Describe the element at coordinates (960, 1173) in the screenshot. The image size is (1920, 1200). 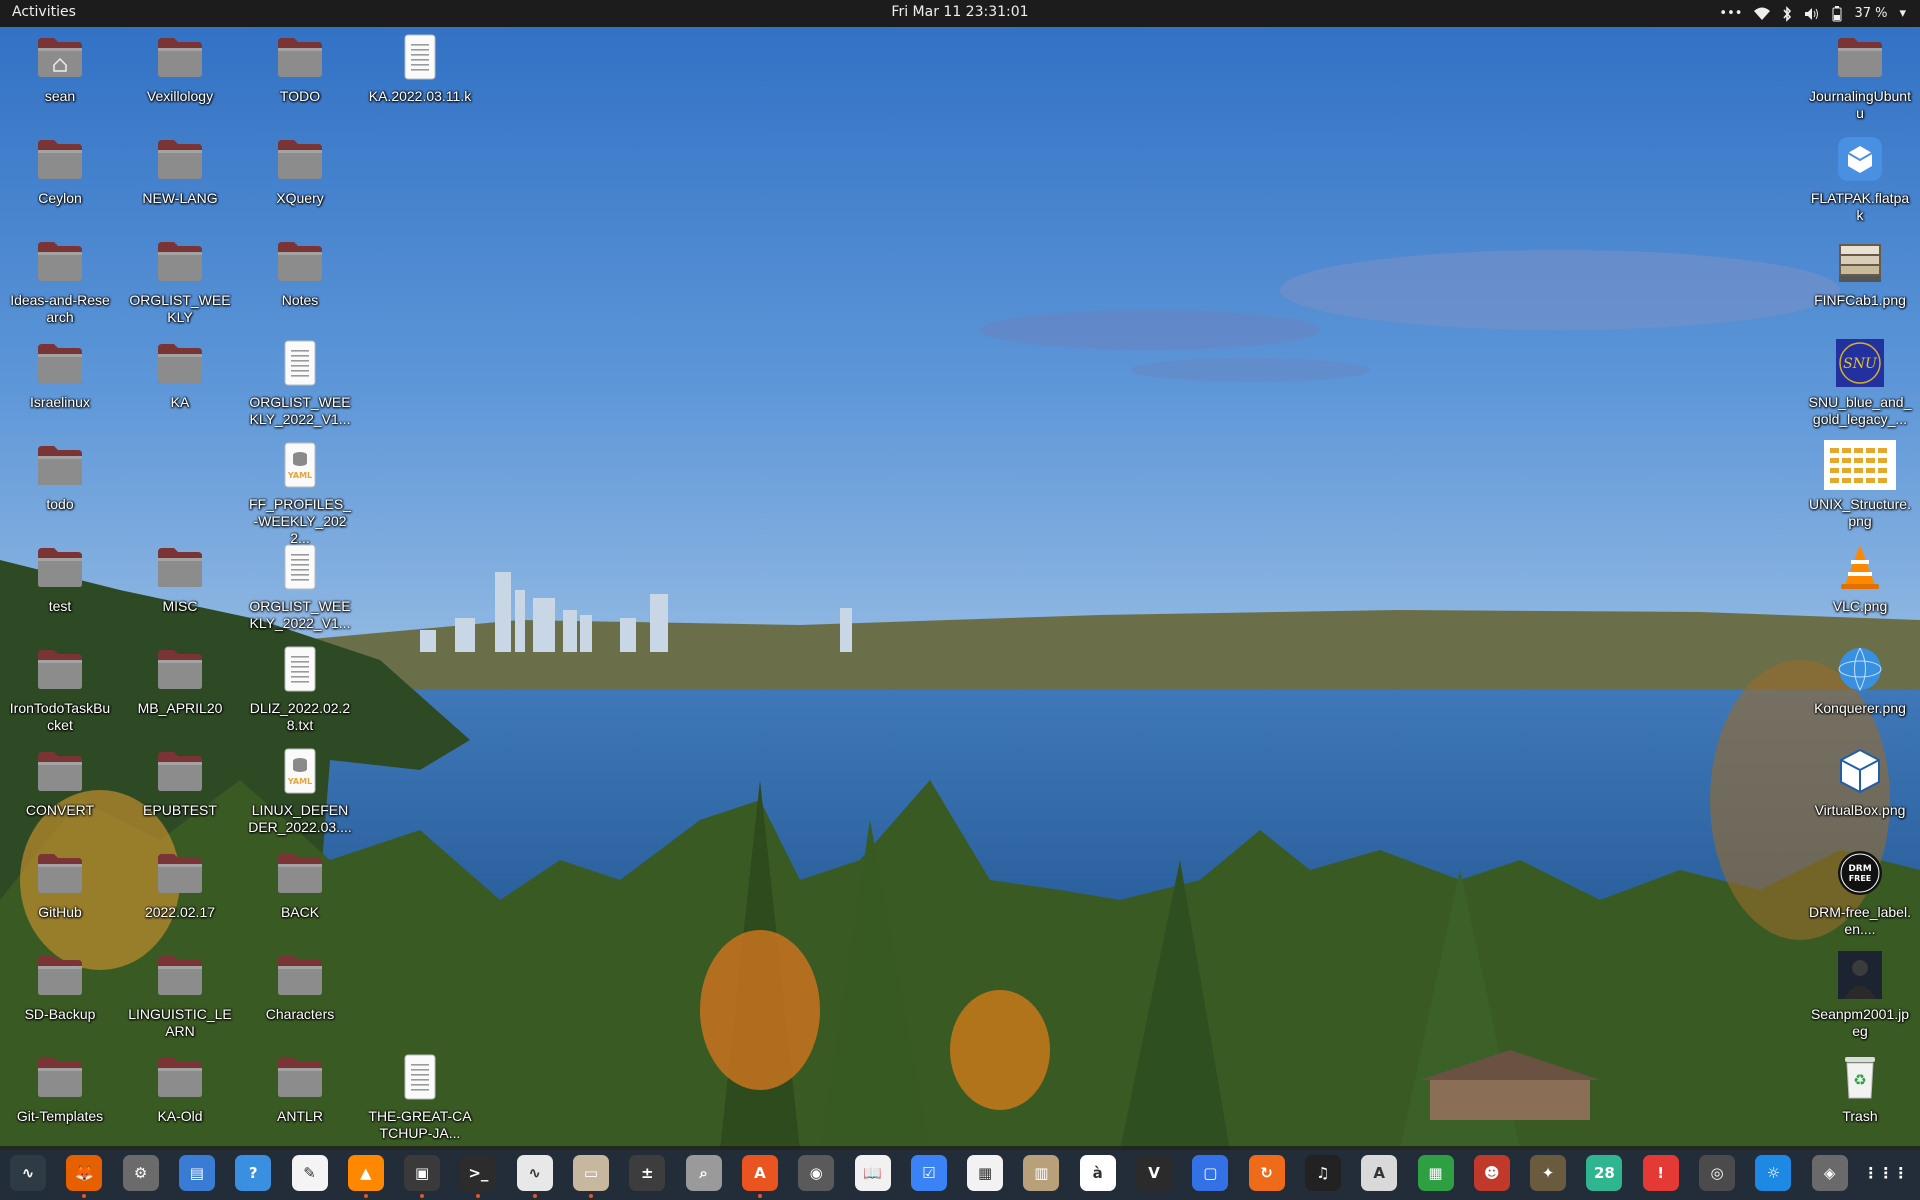
I see `dock: ∿ 🦊 ⚙ ▤? ✎ ▲ ▣ >_ ∿ ▭ ± ⌕ A ◉ 📖 ☑ ▦ ▥ à V ▢ ↻ ♫ A ▦ ☻ ✦ 28! ◎ ☼ ◈ ⋮⋮⋮` at that location.